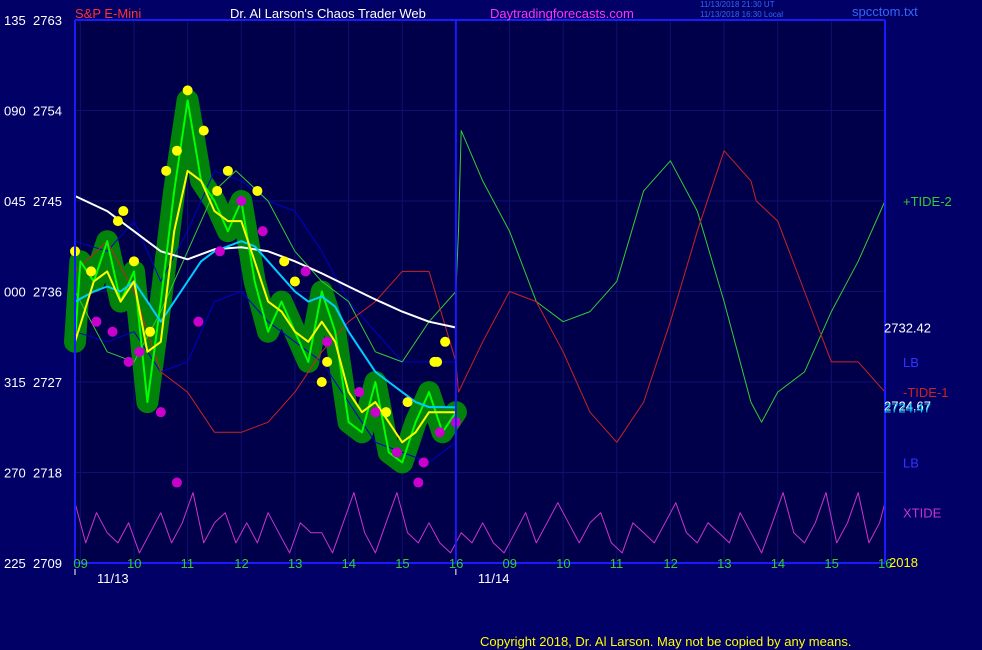 The image size is (982, 650). I want to click on timestamp-local: 11/13/2018 16:30 Local, so click(741, 14).